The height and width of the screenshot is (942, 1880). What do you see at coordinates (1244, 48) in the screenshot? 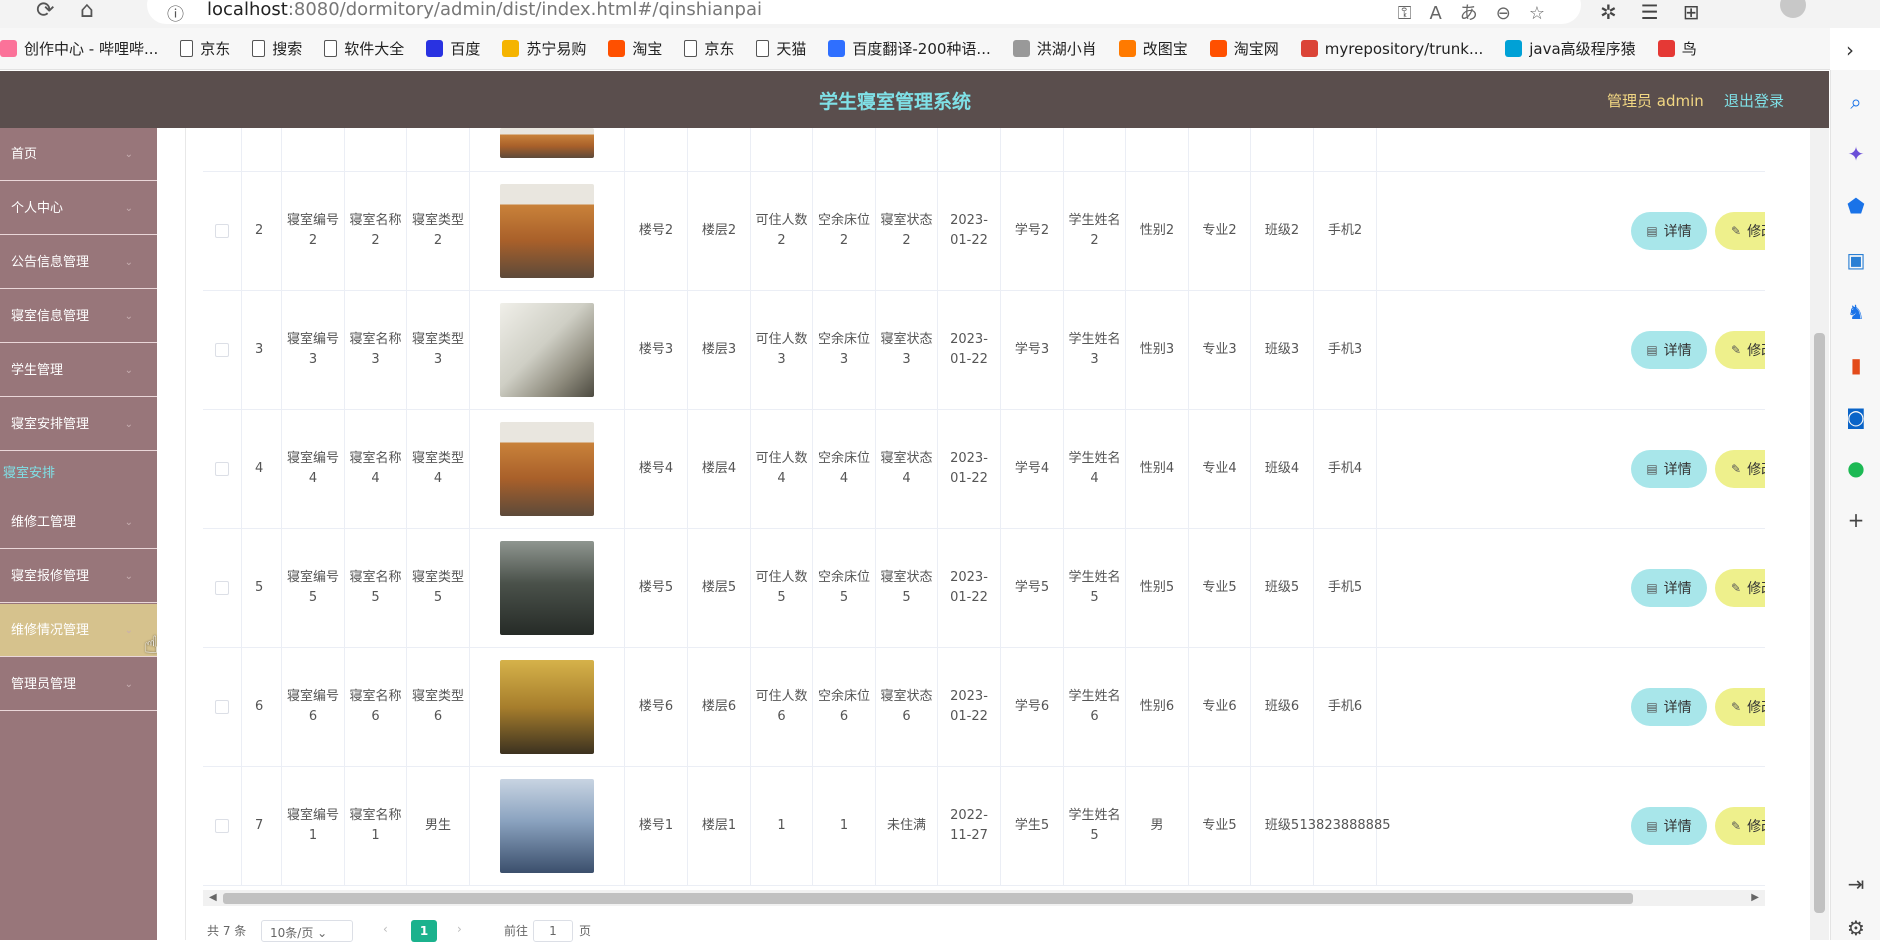
I see `bookmark-item: 淘宝网` at bounding box center [1244, 48].